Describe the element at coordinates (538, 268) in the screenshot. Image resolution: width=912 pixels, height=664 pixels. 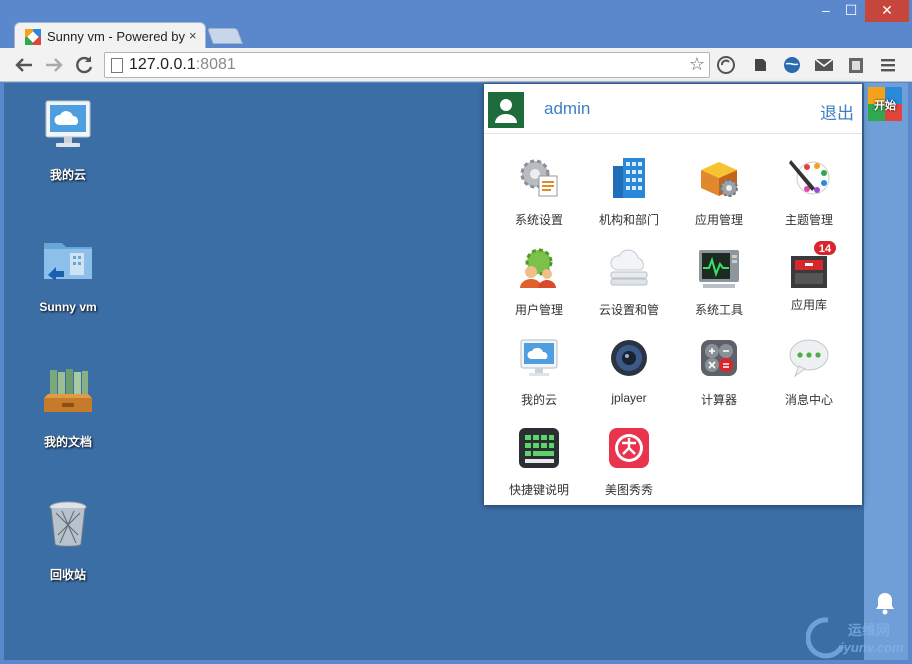
I see `users-gear-icon` at that location.